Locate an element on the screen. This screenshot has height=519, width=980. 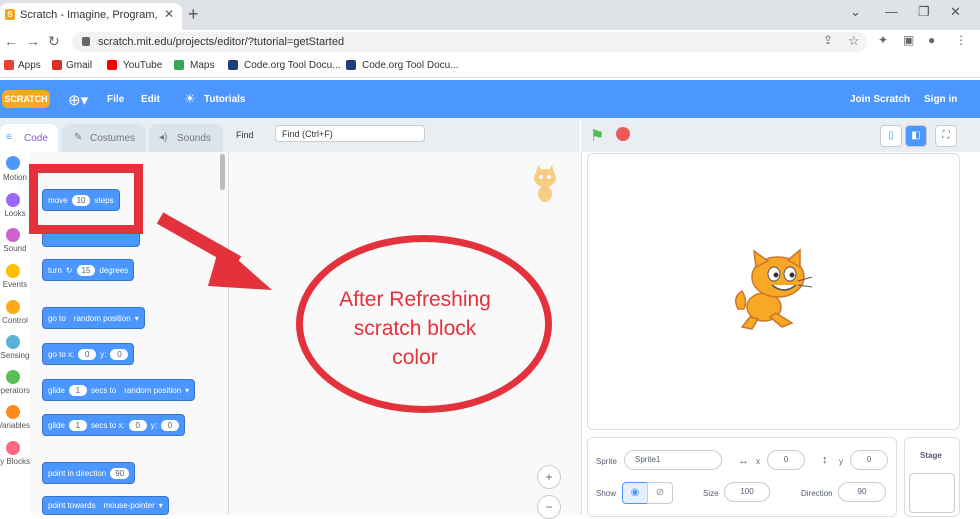
bookmark-star-icon: ☆ is located at coordinates (854, 41).